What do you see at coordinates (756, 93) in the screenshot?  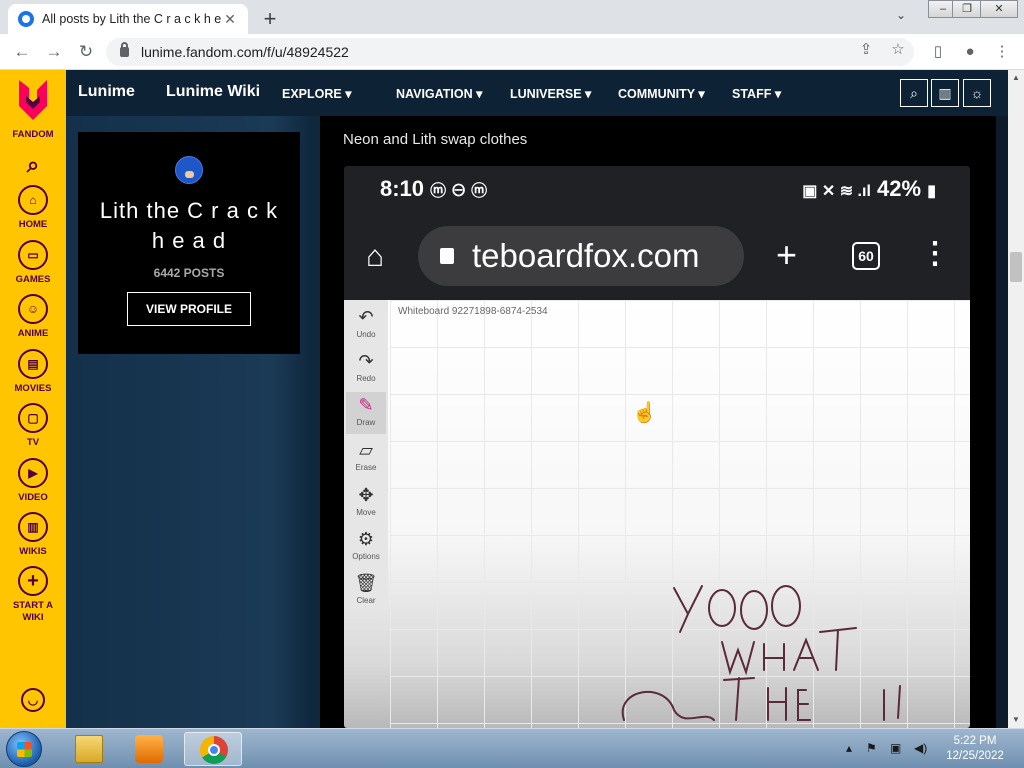 I see `nav-staff: STAFF ▾` at bounding box center [756, 93].